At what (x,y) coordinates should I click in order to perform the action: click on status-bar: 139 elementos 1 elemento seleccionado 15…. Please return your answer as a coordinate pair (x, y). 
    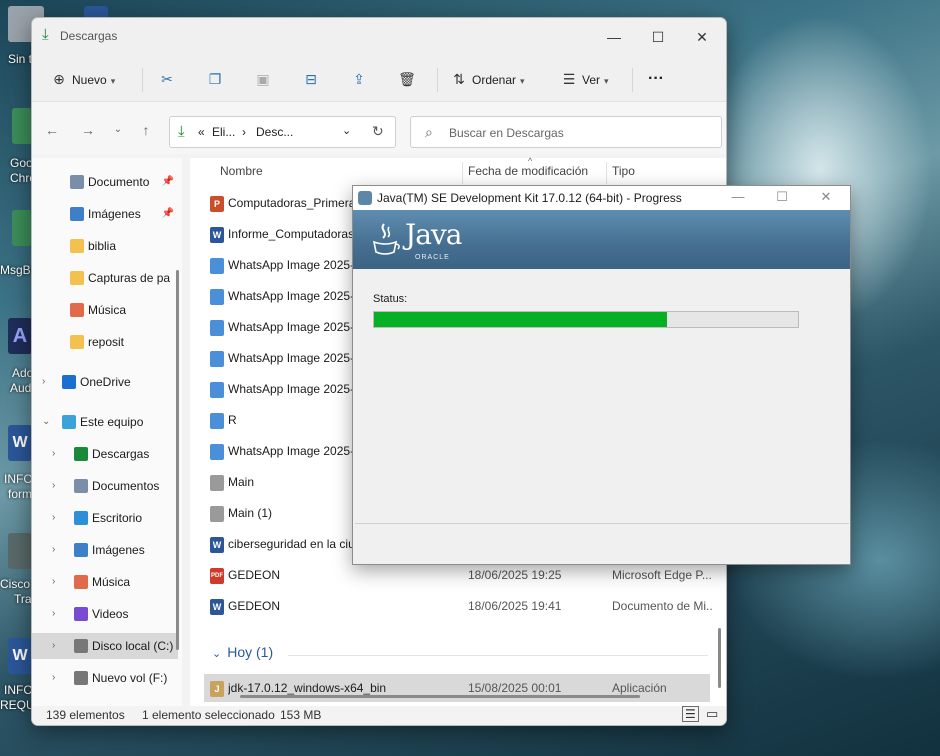
    Looking at the image, I should click on (379, 715).